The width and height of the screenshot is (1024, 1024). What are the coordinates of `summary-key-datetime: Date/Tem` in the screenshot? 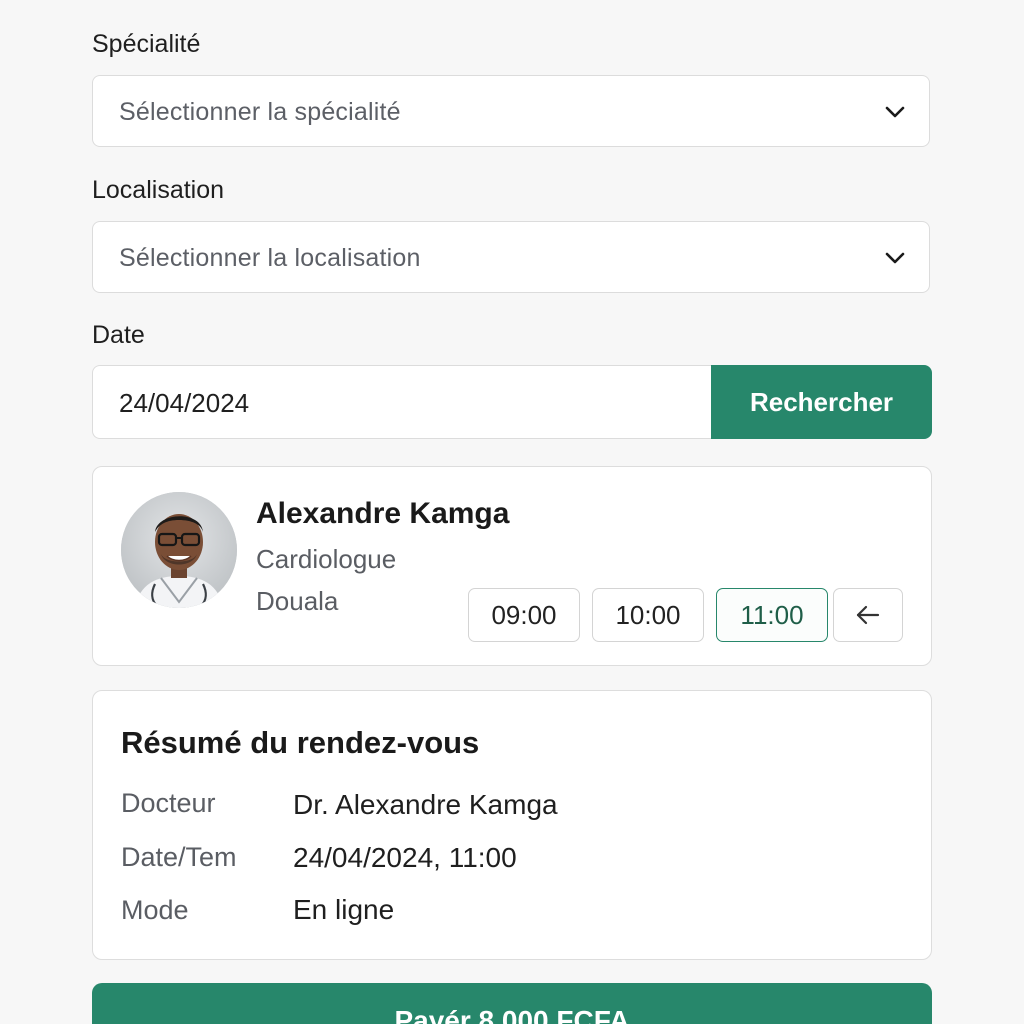 It's located at (179, 857).